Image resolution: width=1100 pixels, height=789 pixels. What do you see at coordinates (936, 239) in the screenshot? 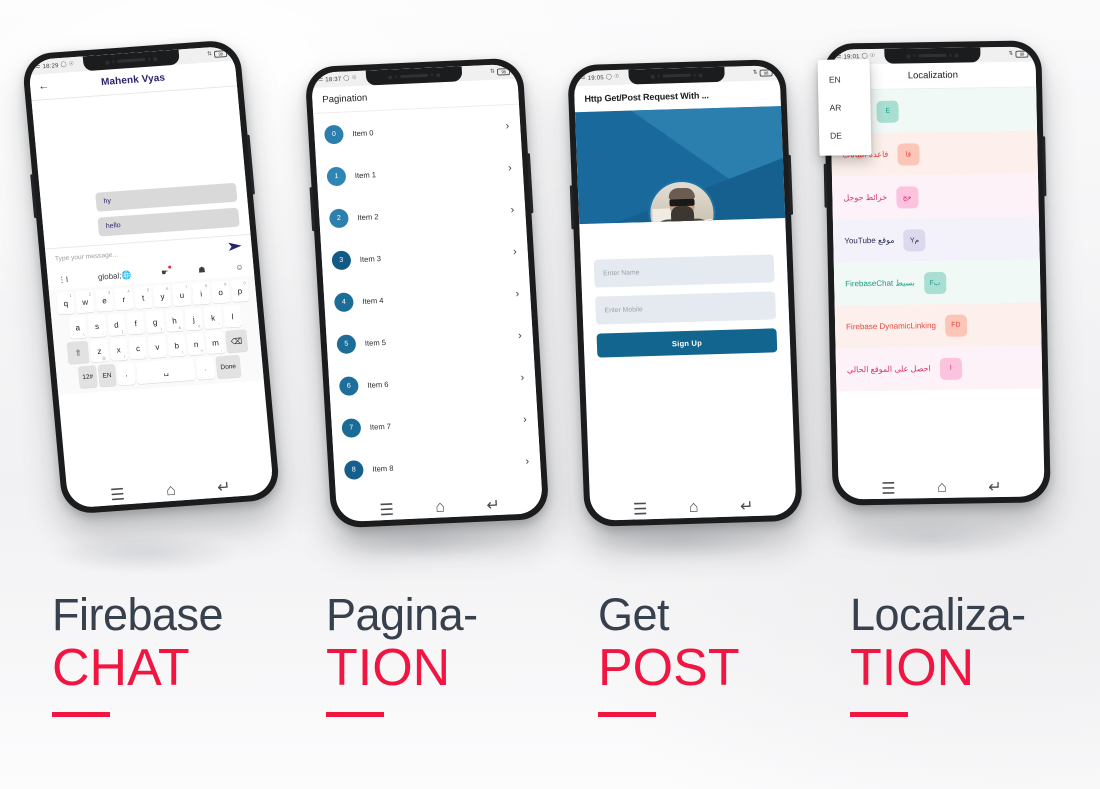
I see `list-item: مY موقع YouTube` at bounding box center [936, 239].